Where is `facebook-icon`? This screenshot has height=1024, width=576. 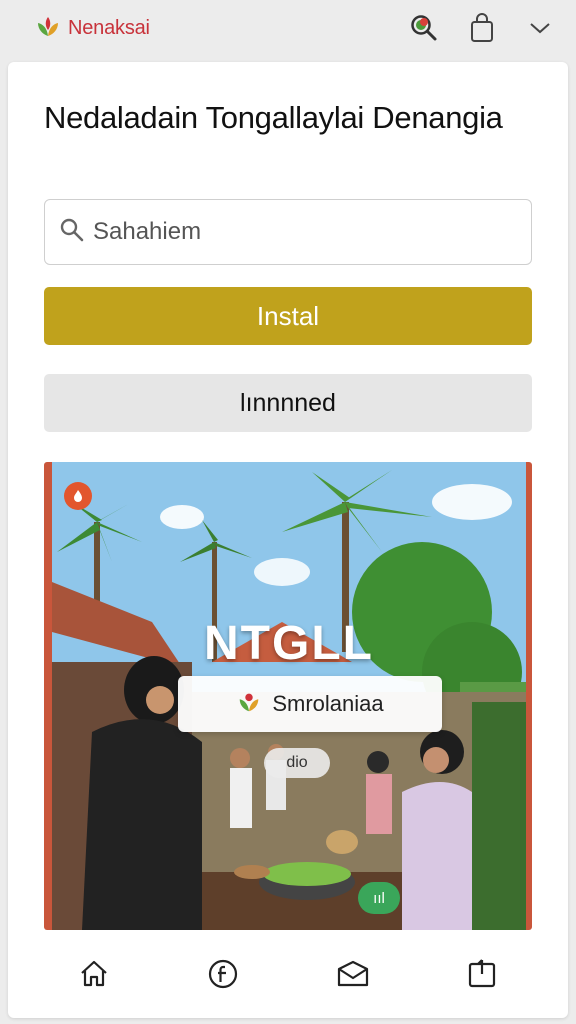
facebook-icon is located at coordinates (223, 974).